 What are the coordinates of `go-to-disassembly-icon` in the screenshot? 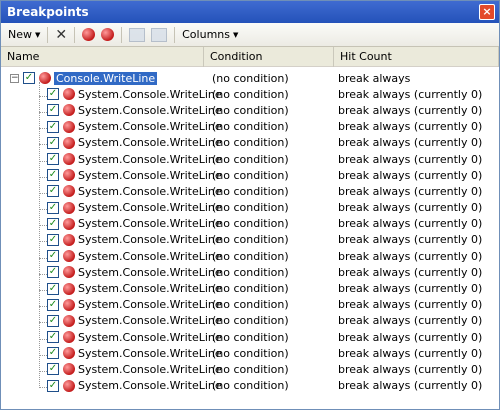 It's located at (159, 34).